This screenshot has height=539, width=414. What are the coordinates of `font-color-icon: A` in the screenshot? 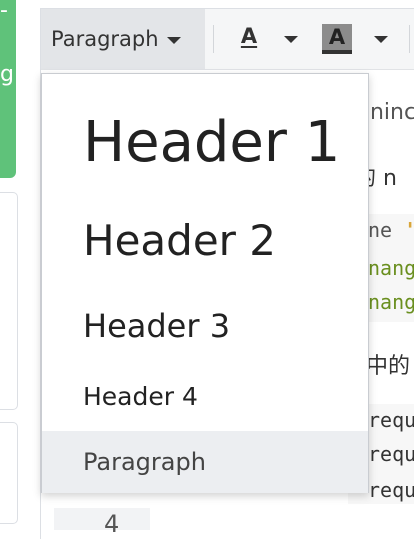 It's located at (249, 39).